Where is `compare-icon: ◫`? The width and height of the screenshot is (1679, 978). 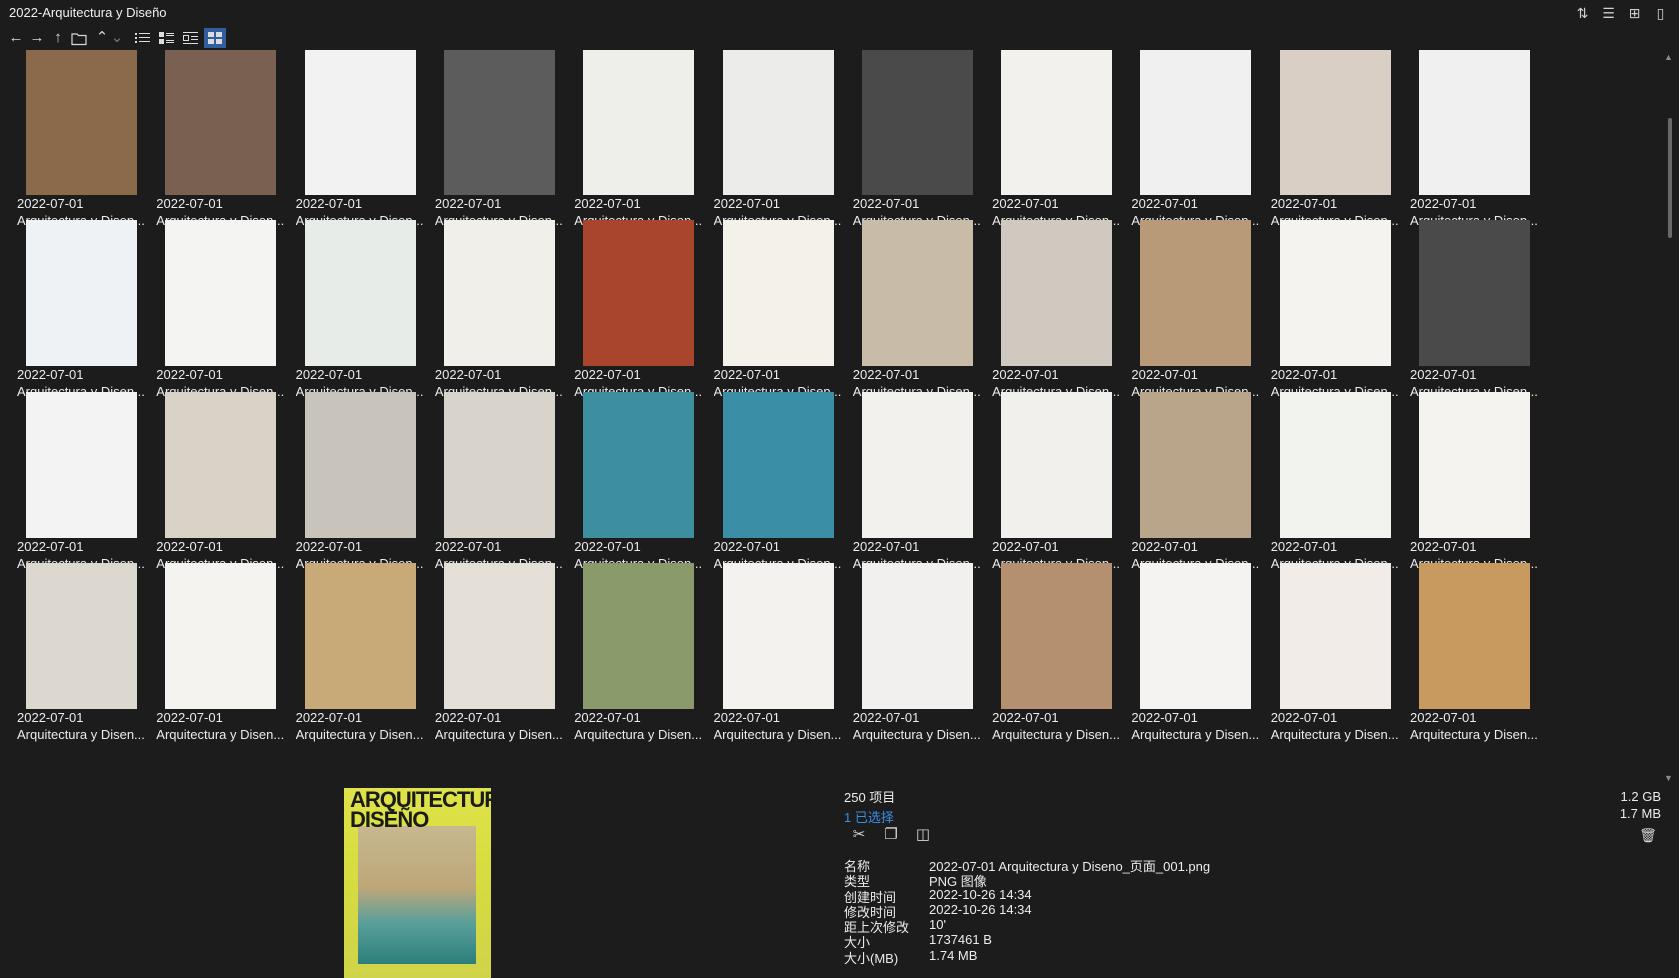
compare-icon: ◫ is located at coordinates (923, 835).